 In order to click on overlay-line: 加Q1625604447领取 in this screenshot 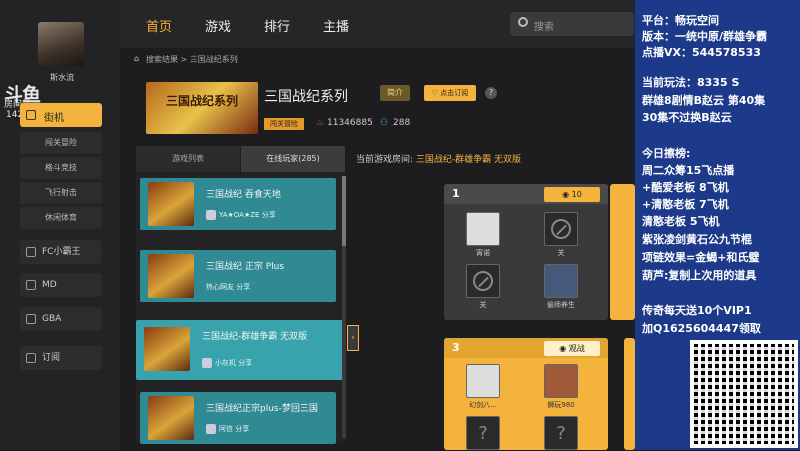, I will do `click(701, 328)`.